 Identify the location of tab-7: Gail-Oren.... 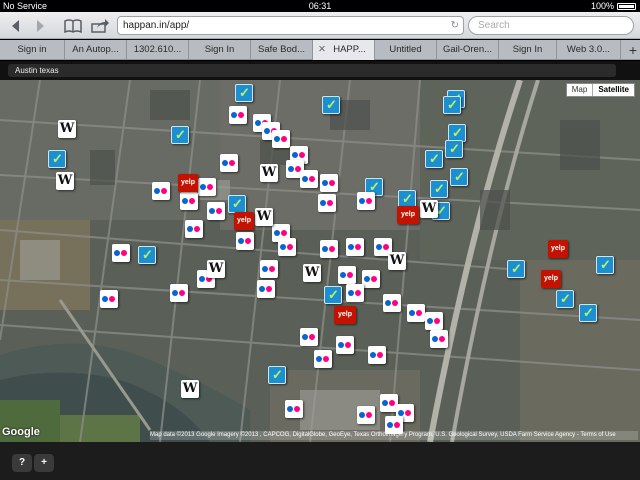
(468, 50).